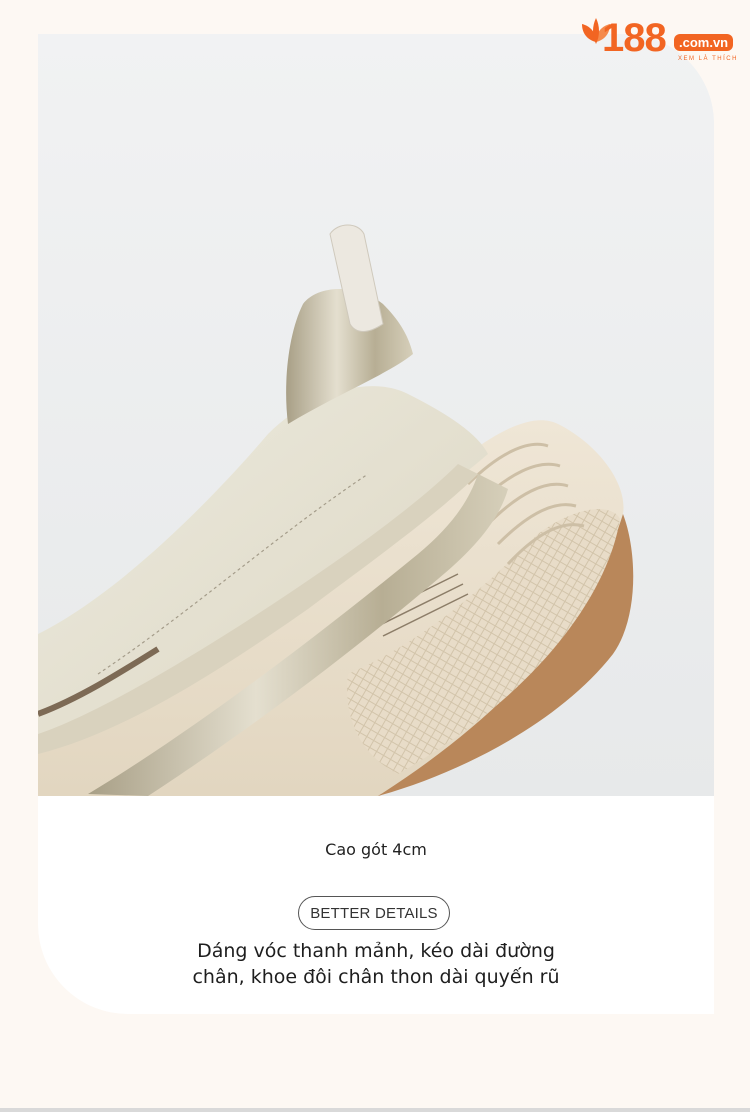 Image resolution: width=750 pixels, height=1112 pixels. I want to click on description-line-1: Dáng vóc thanh mảnh, kéo dài đường, so click(376, 951).